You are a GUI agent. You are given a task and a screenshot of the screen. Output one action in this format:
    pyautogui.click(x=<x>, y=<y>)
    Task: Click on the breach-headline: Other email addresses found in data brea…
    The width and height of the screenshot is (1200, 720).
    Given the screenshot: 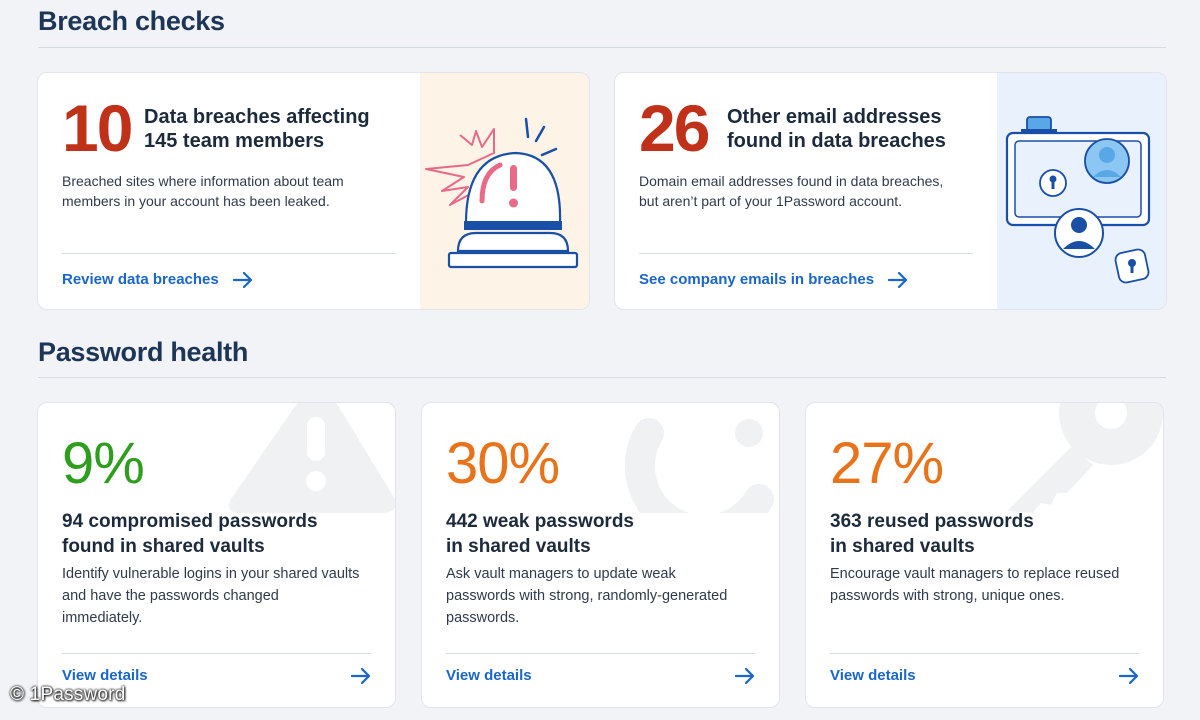 What is the action you would take?
    pyautogui.click(x=836, y=129)
    